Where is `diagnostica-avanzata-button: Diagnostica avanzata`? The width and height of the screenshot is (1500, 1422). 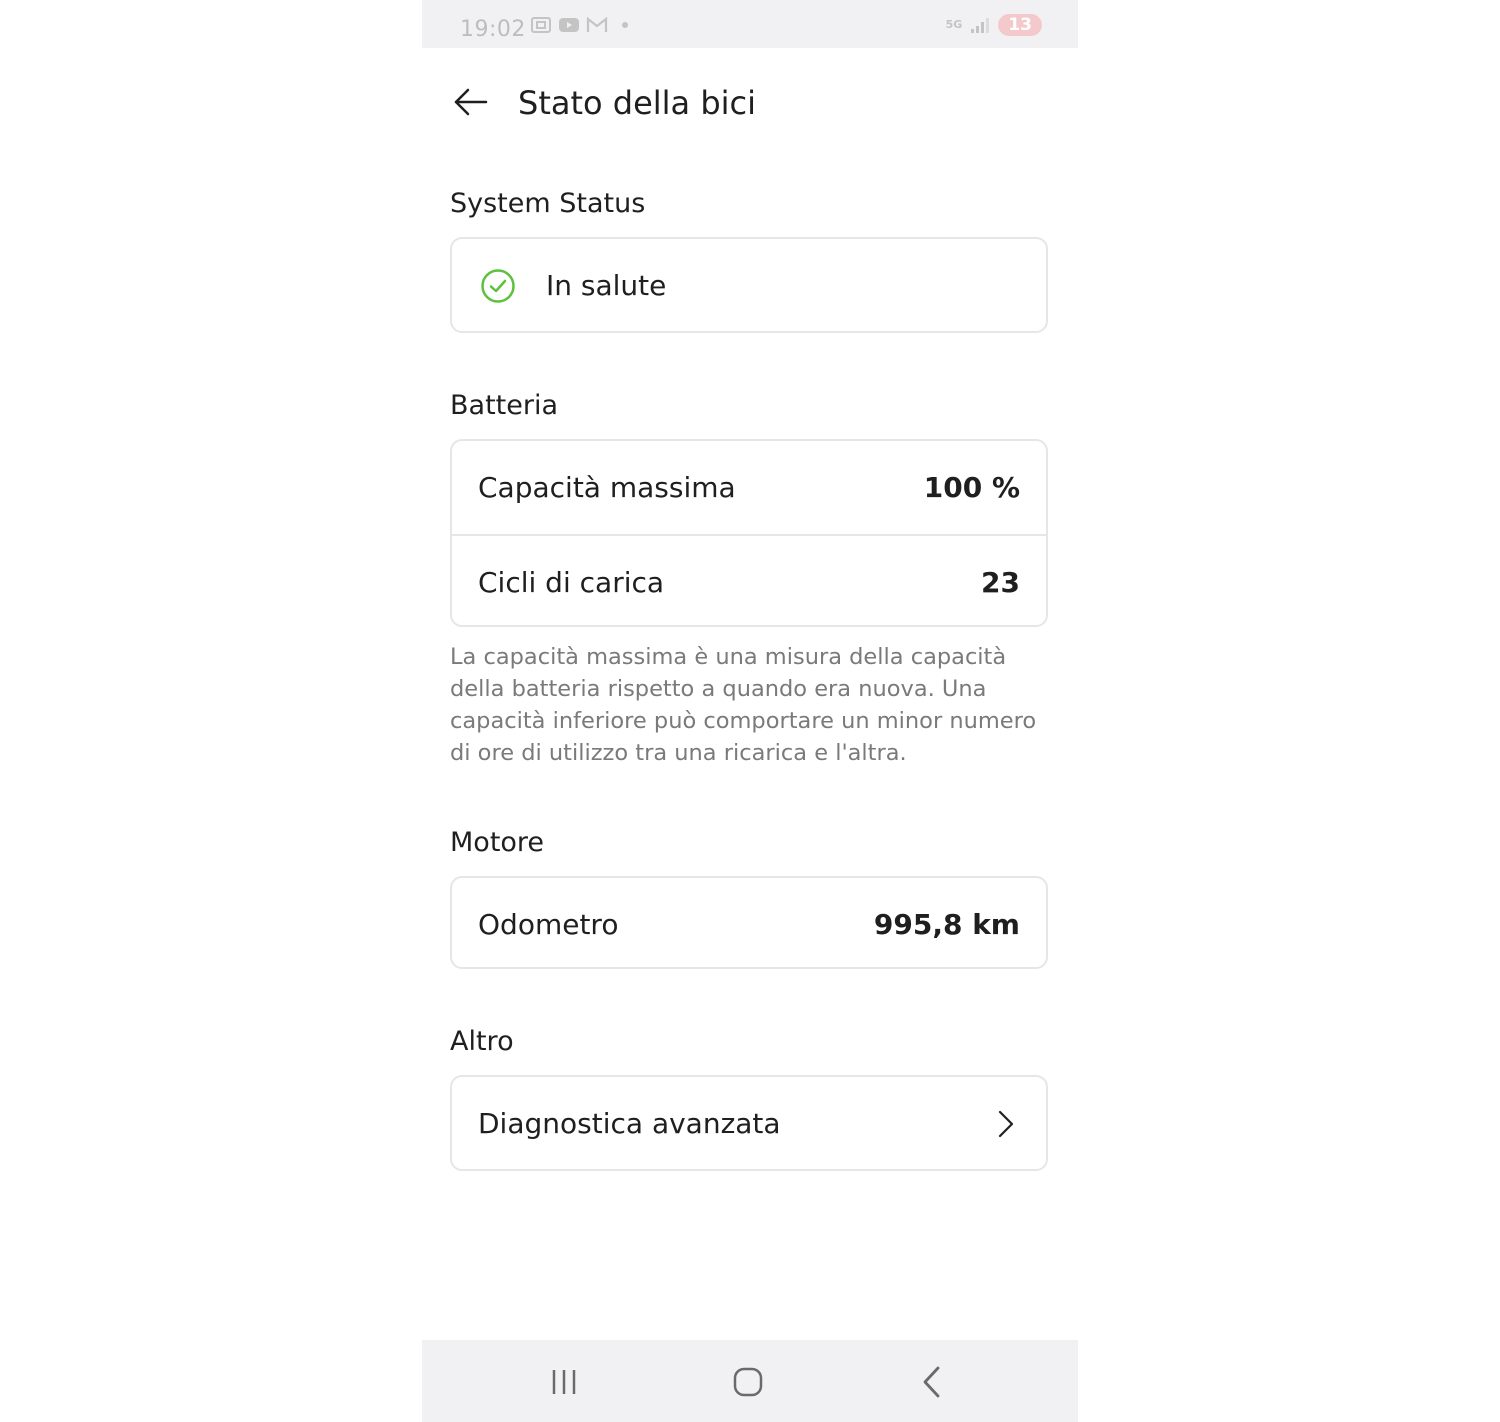
diagnostica-avanzata-button: Diagnostica avanzata is located at coordinates (749, 1123).